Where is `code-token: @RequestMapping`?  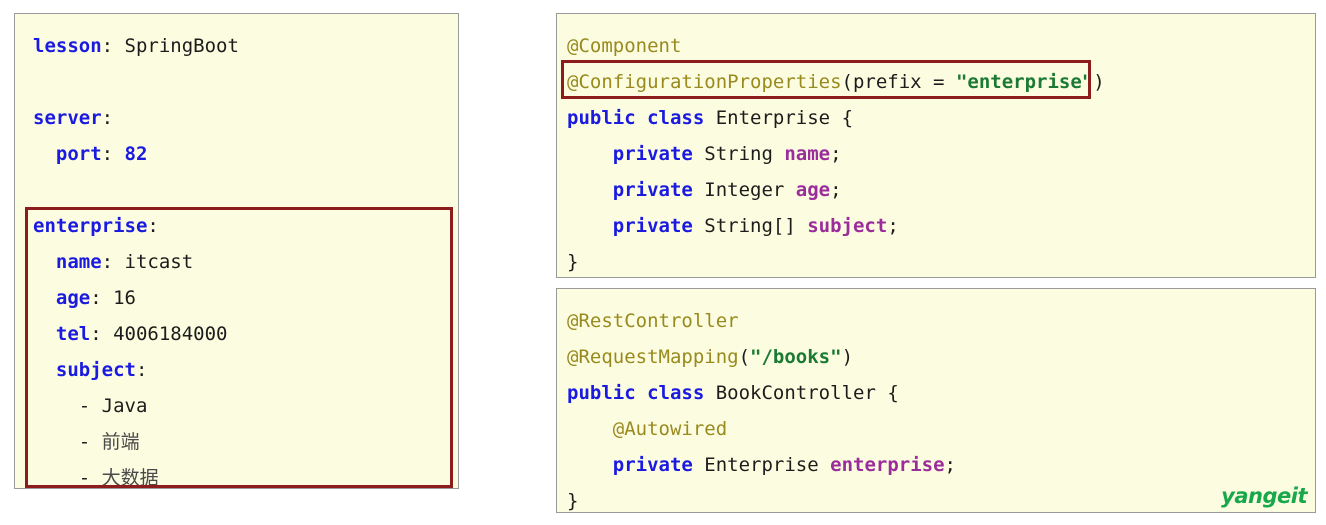
code-token: @RequestMapping is located at coordinates (653, 357).